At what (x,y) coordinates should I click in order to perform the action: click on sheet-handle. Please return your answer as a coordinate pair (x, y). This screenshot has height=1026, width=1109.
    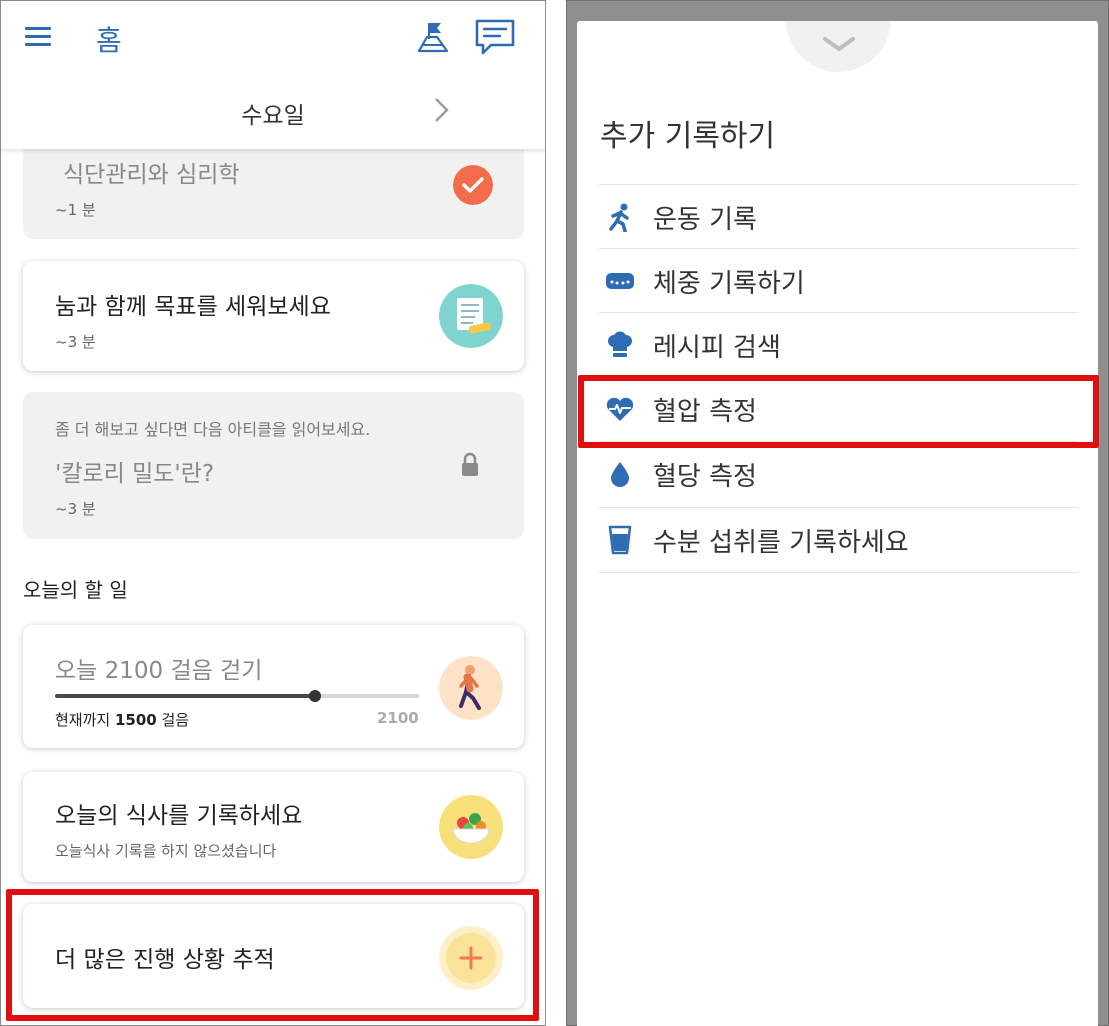
    Looking at the image, I should click on (838, 46).